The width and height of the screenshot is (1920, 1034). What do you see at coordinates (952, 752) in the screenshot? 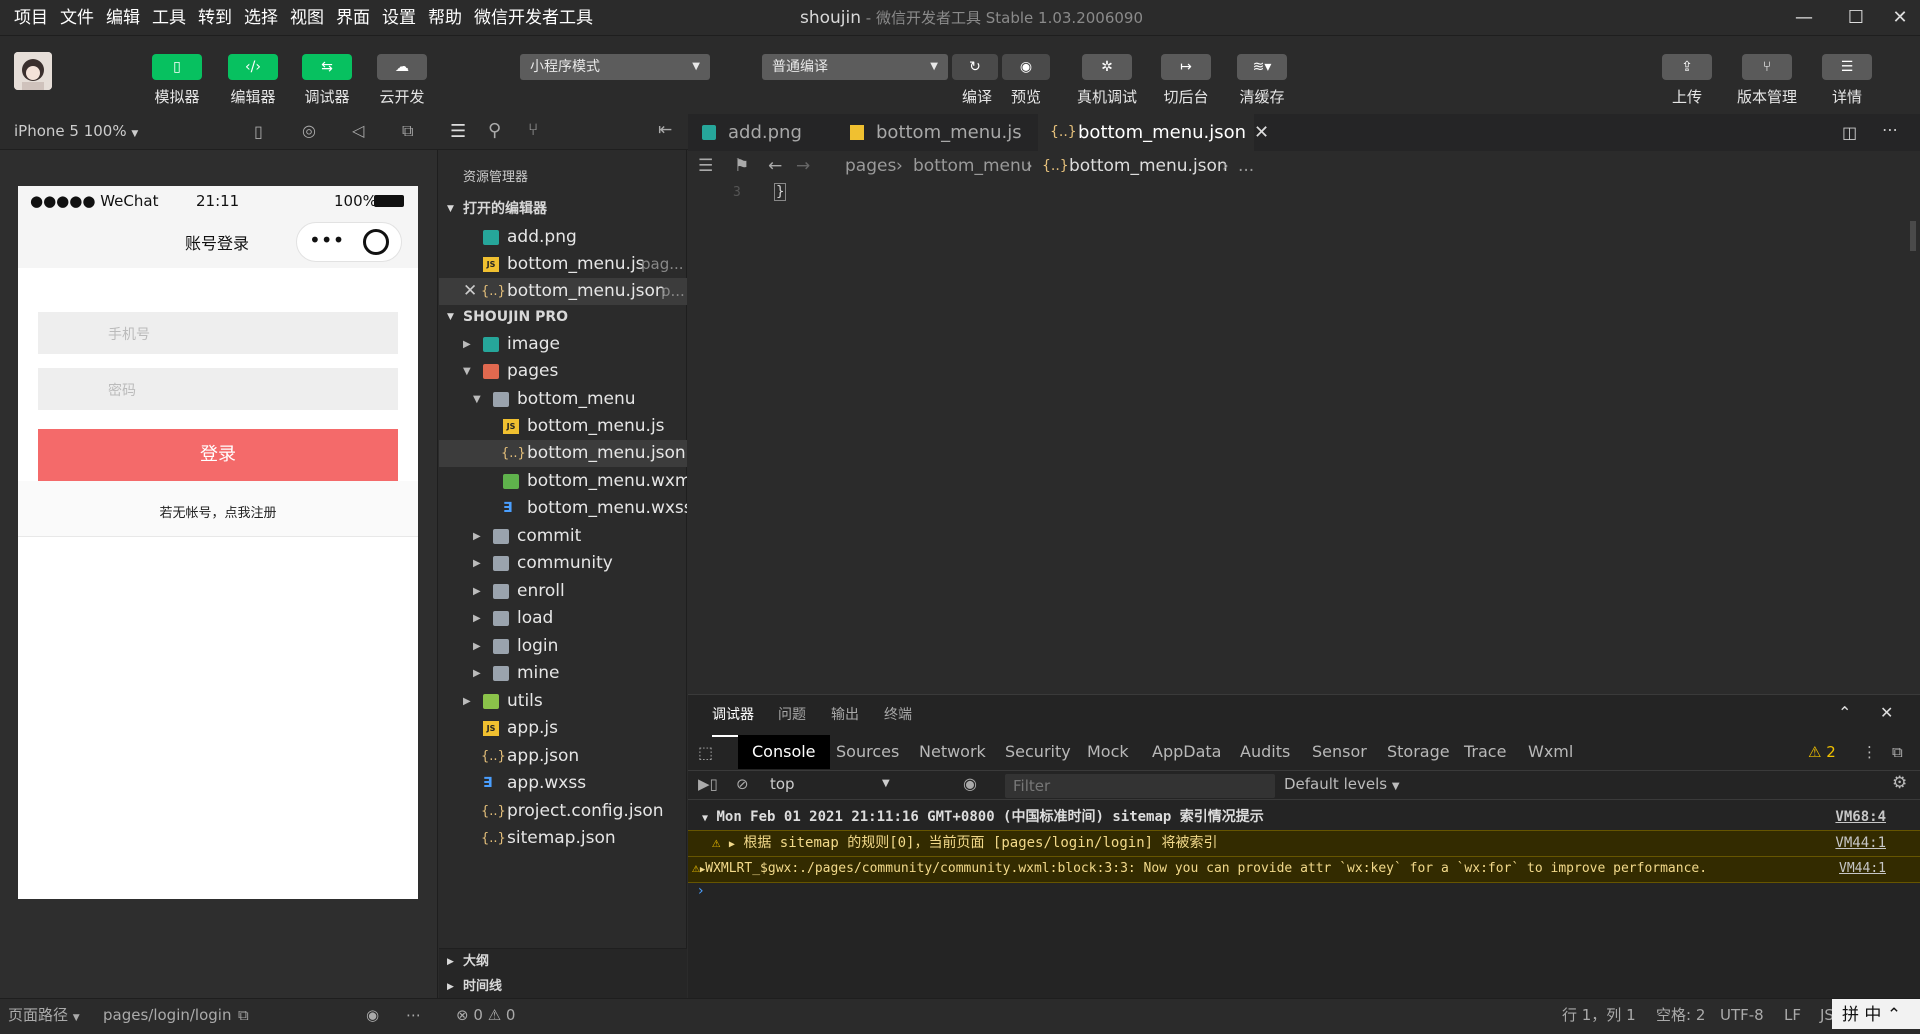
I see `tab-network: Network` at bounding box center [952, 752].